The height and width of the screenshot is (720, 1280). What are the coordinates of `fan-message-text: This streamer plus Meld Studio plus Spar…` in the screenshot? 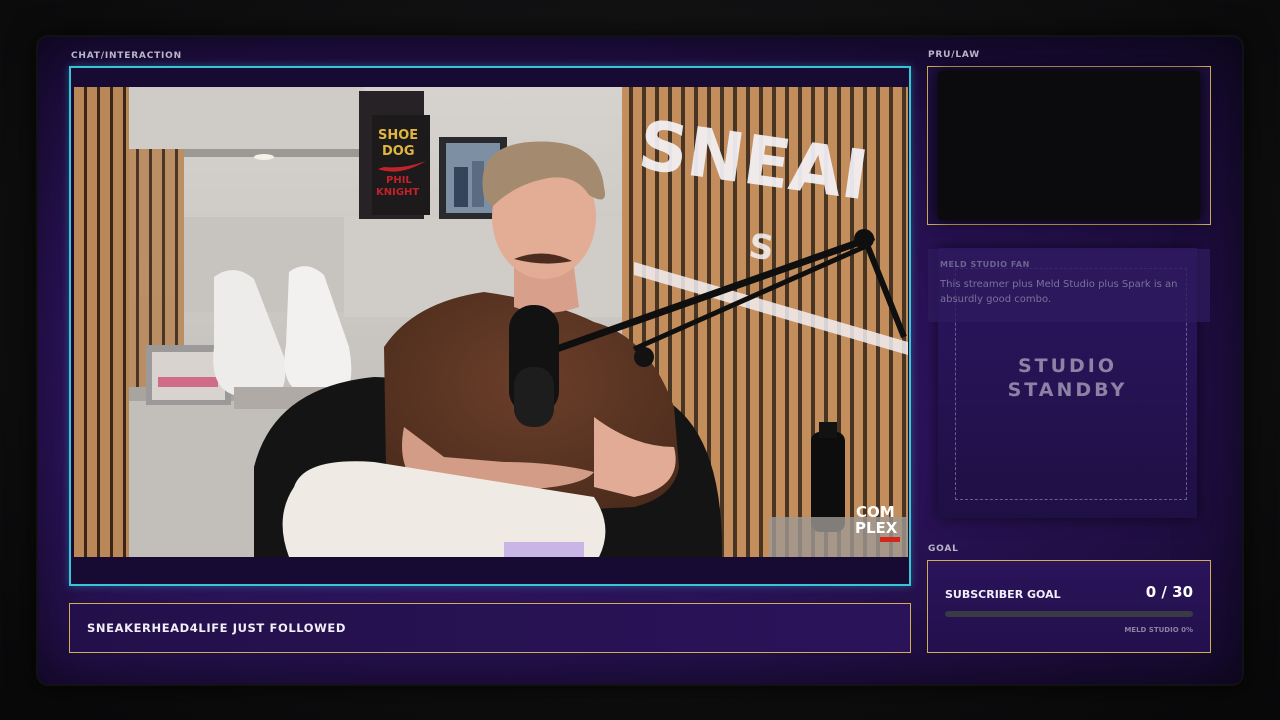 It's located at (1059, 292).